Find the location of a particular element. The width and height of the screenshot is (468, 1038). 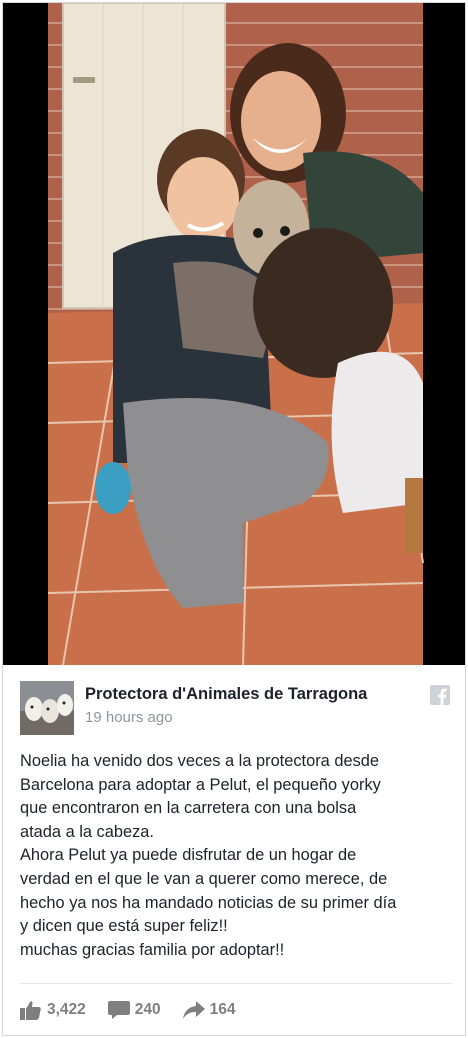

post-text-line: atada a la cabeza. is located at coordinates (87, 831).